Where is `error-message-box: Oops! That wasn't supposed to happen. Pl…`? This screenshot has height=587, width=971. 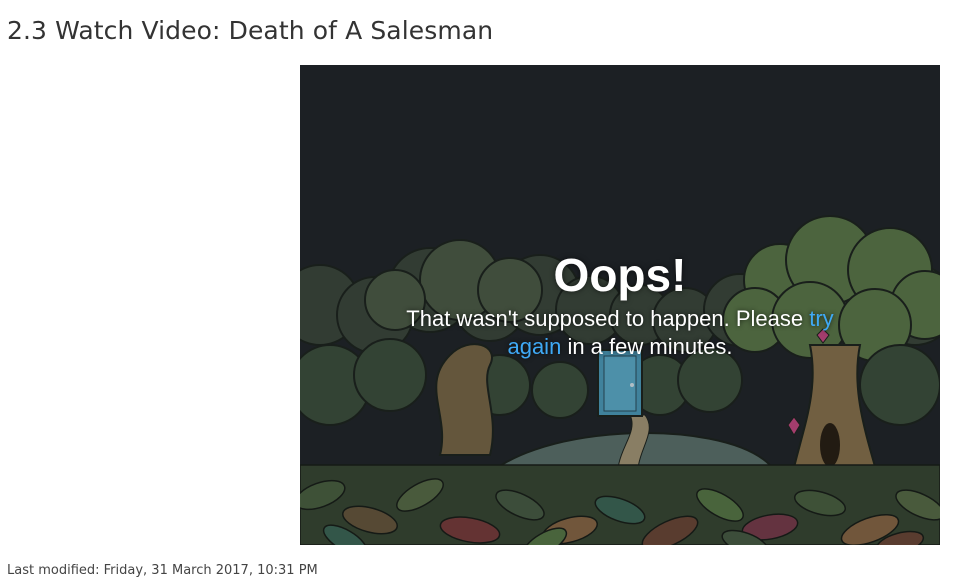
error-message-box: Oops! That wasn't supposed to happen. Pl… is located at coordinates (620, 304).